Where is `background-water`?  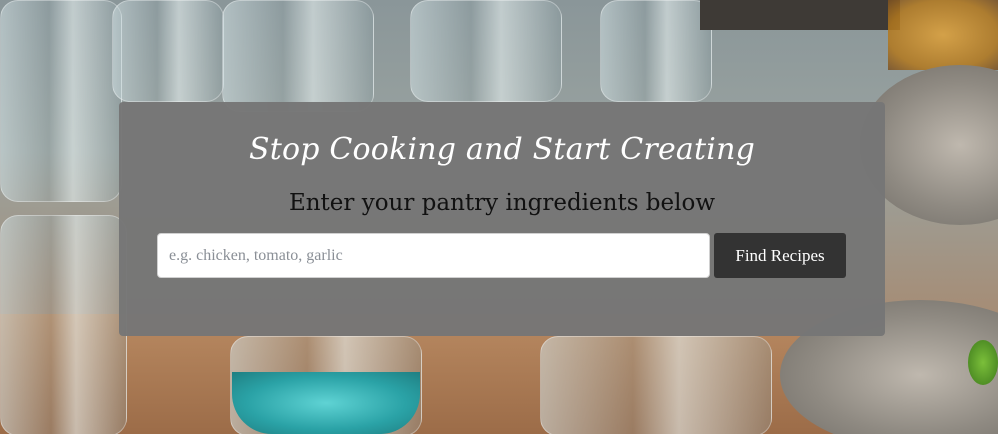
background-water is located at coordinates (326, 403).